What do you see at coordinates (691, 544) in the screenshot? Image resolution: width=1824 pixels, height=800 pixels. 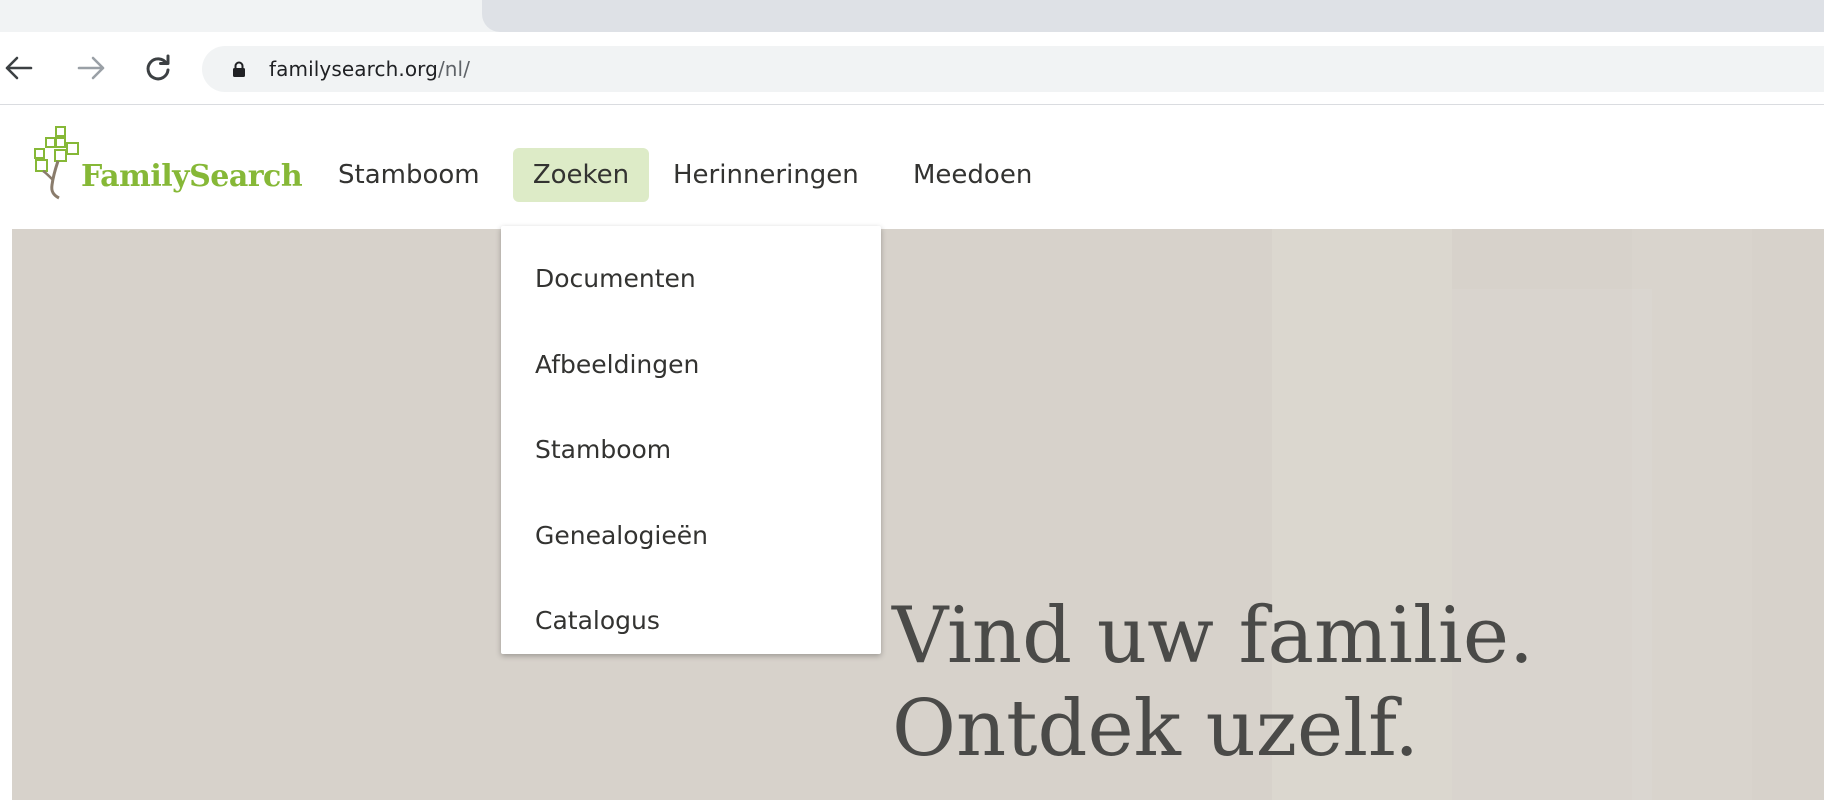 I see `menu-item-genealogieen: Genealogieën` at bounding box center [691, 544].